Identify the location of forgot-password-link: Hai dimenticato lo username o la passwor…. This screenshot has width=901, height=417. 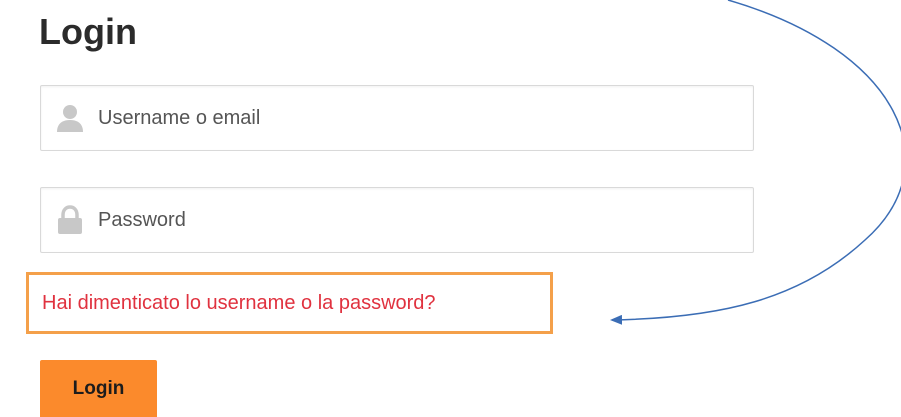
(239, 303).